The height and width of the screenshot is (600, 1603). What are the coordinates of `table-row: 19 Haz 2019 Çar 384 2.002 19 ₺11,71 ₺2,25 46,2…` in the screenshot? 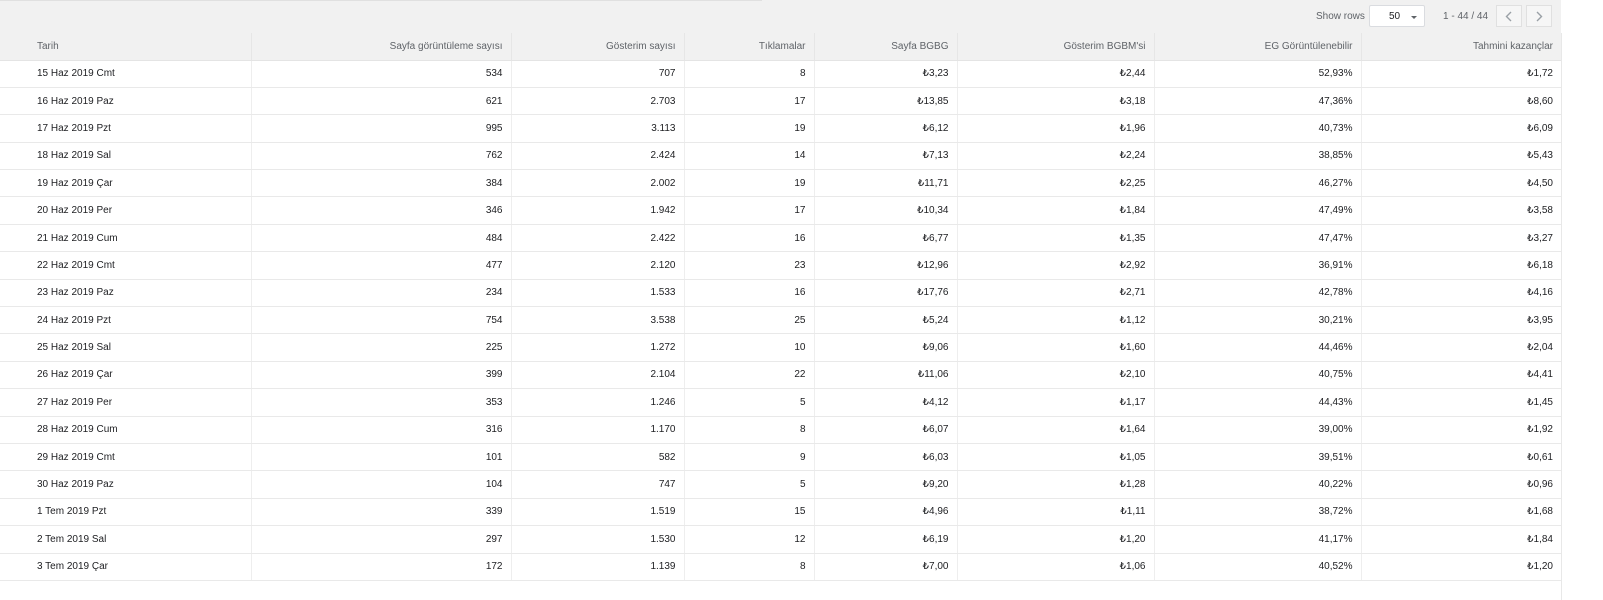 It's located at (780, 183).